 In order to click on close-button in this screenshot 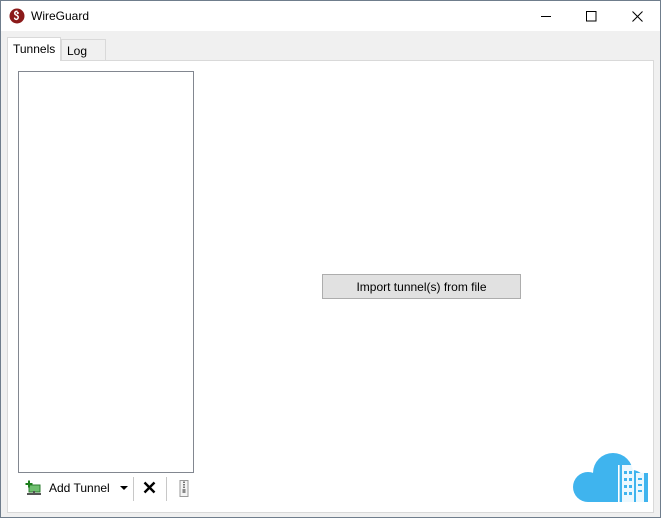, I will do `click(637, 16)`.